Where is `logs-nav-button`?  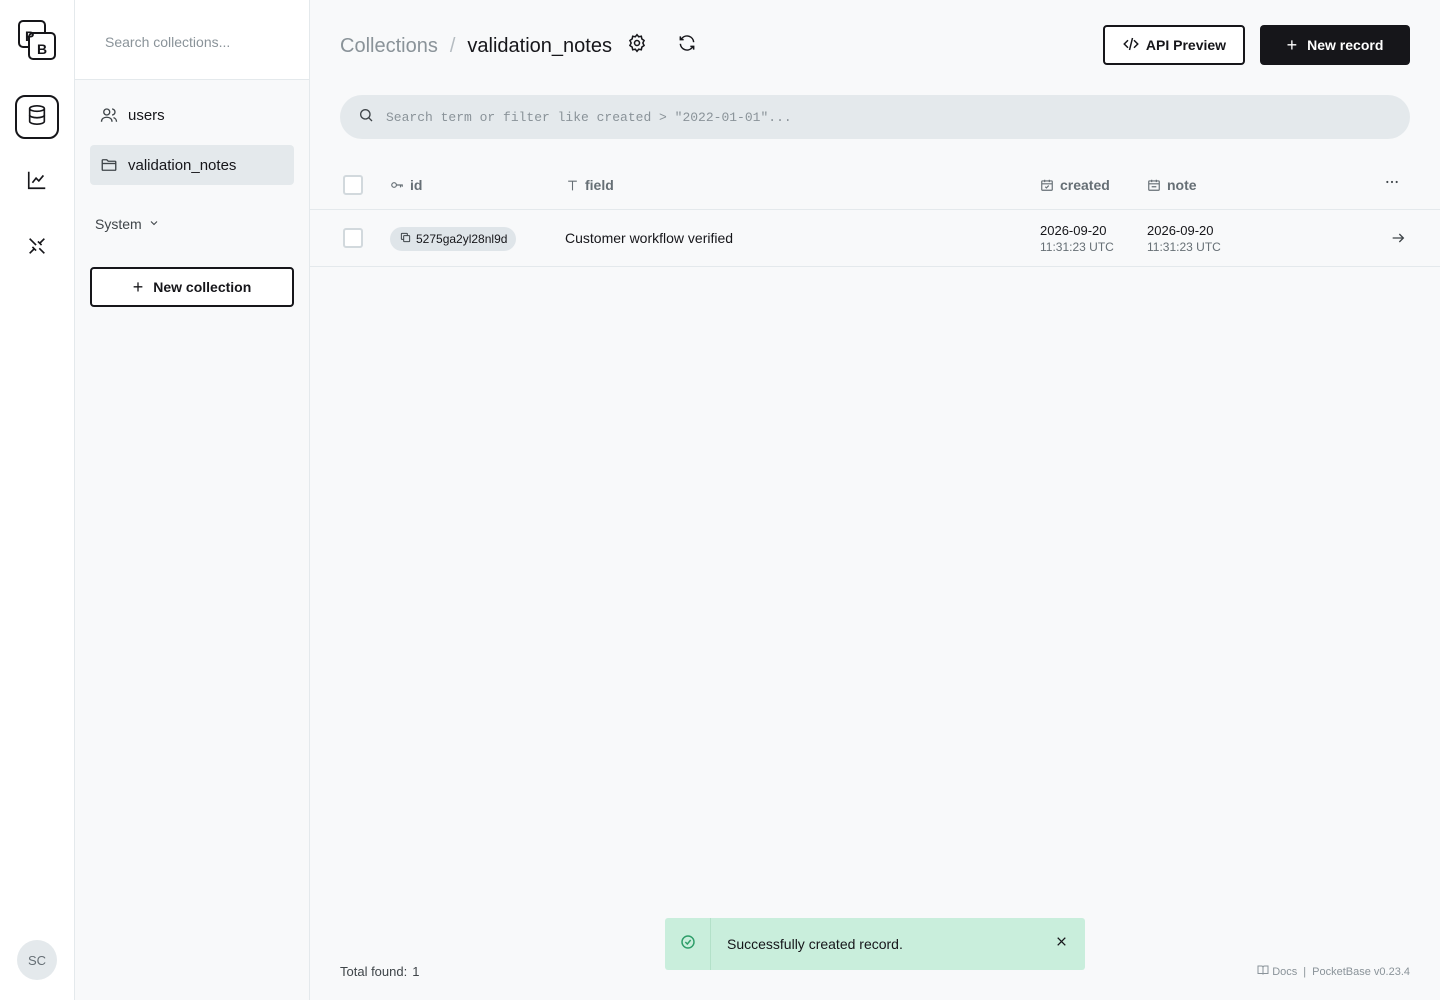
logs-nav-button is located at coordinates (37, 182).